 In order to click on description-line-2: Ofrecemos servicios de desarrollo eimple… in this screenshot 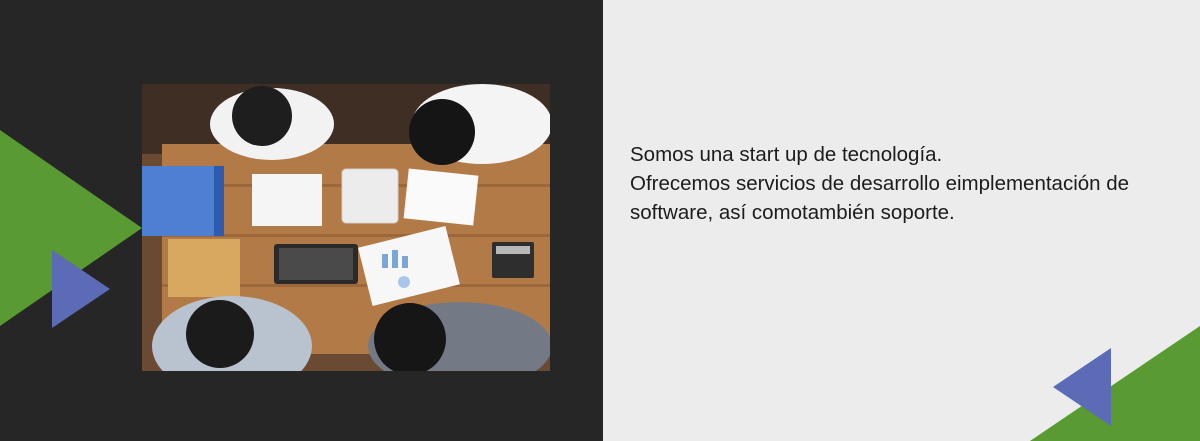, I will do `click(880, 198)`.